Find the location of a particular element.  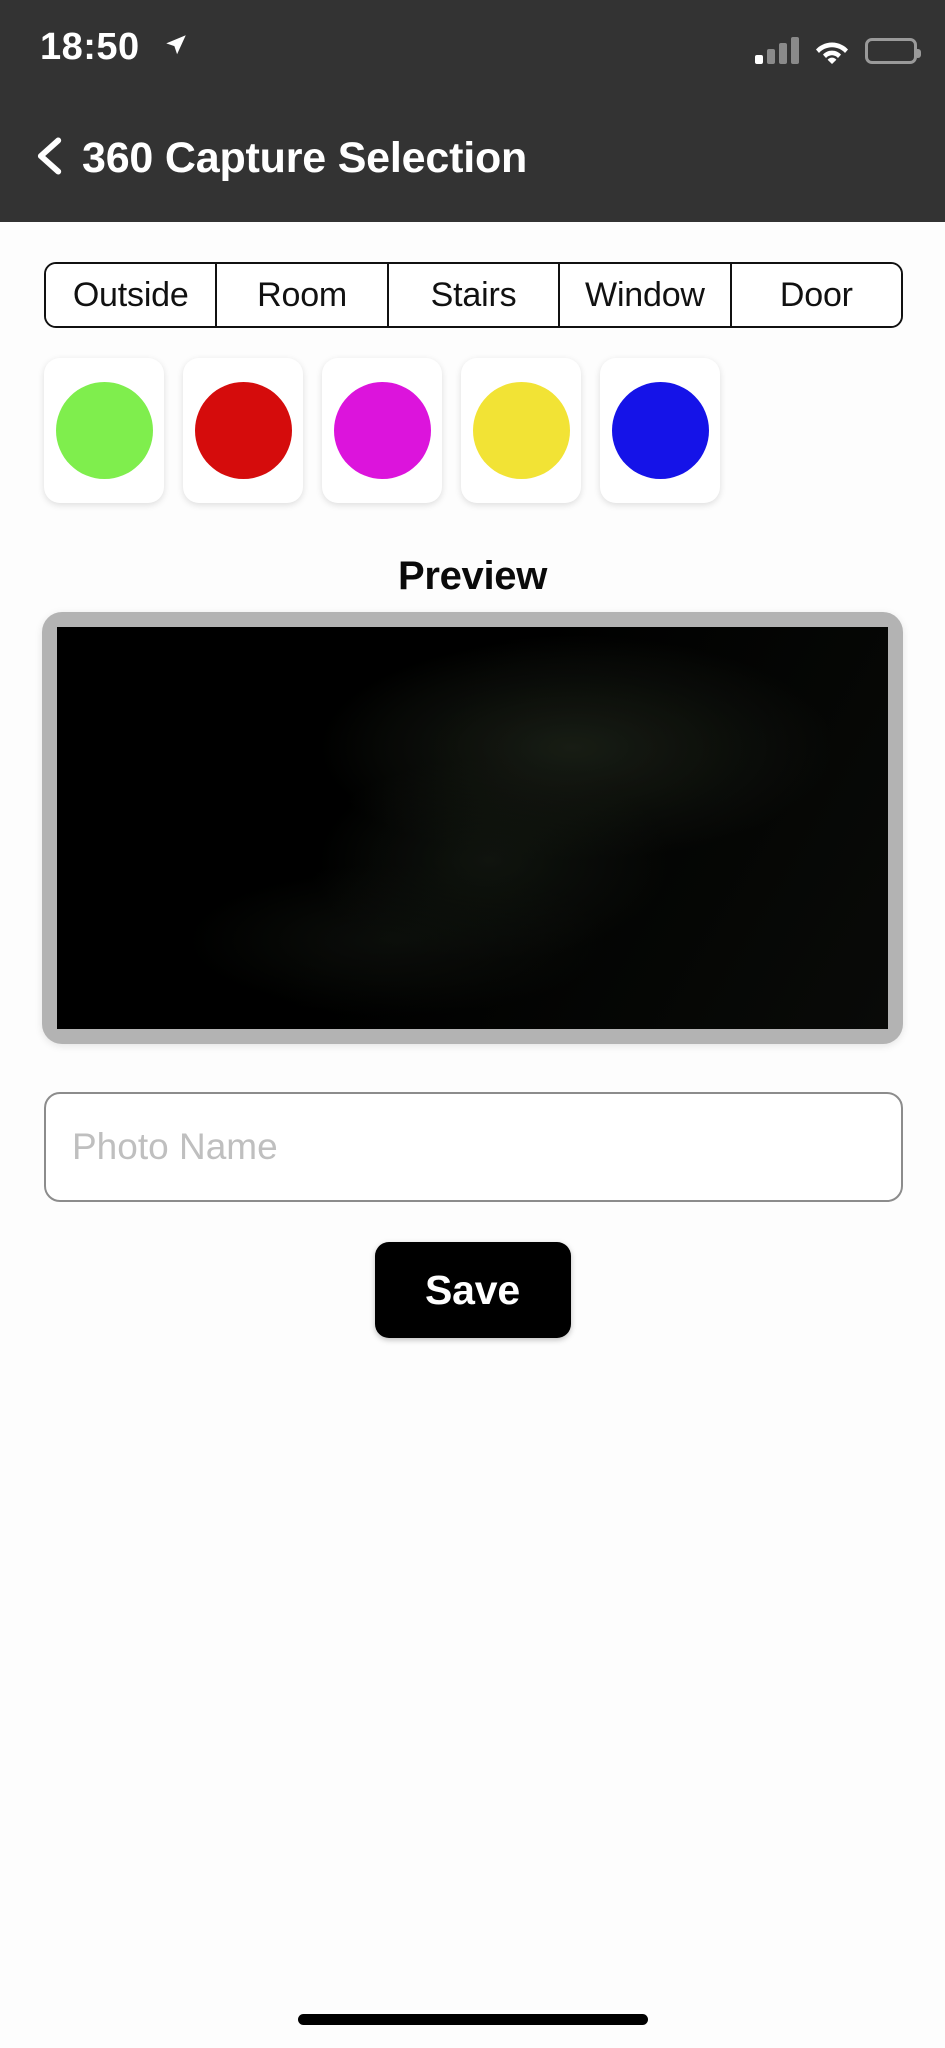

status-bar: 18:50 is located at coordinates (472, 47).